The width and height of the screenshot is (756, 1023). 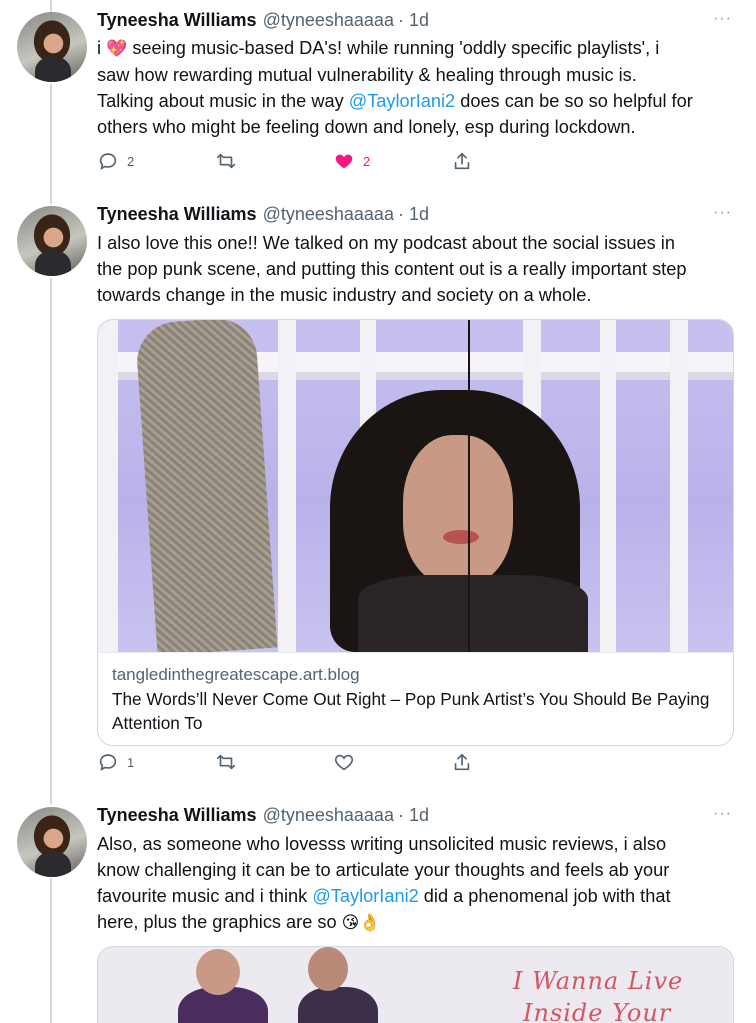 I want to click on kiss-ok-emoji: 😘👌, so click(x=361, y=923).